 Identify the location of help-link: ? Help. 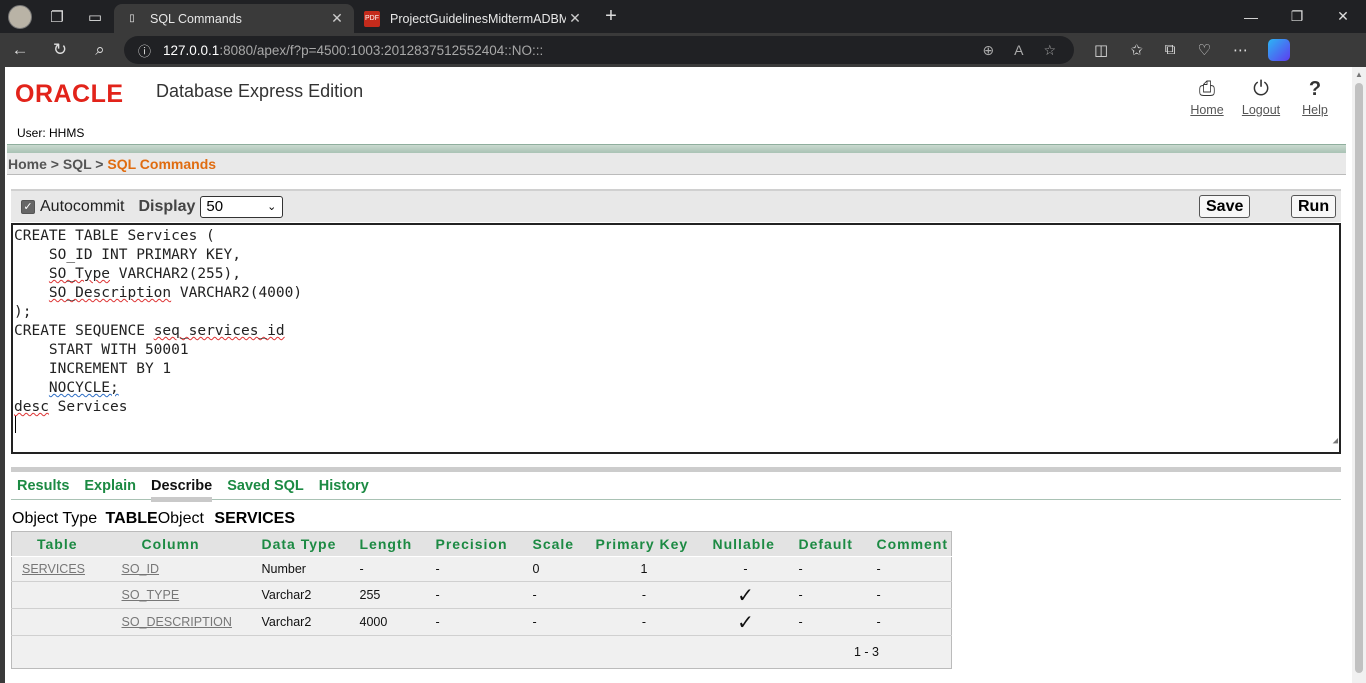
(1315, 96).